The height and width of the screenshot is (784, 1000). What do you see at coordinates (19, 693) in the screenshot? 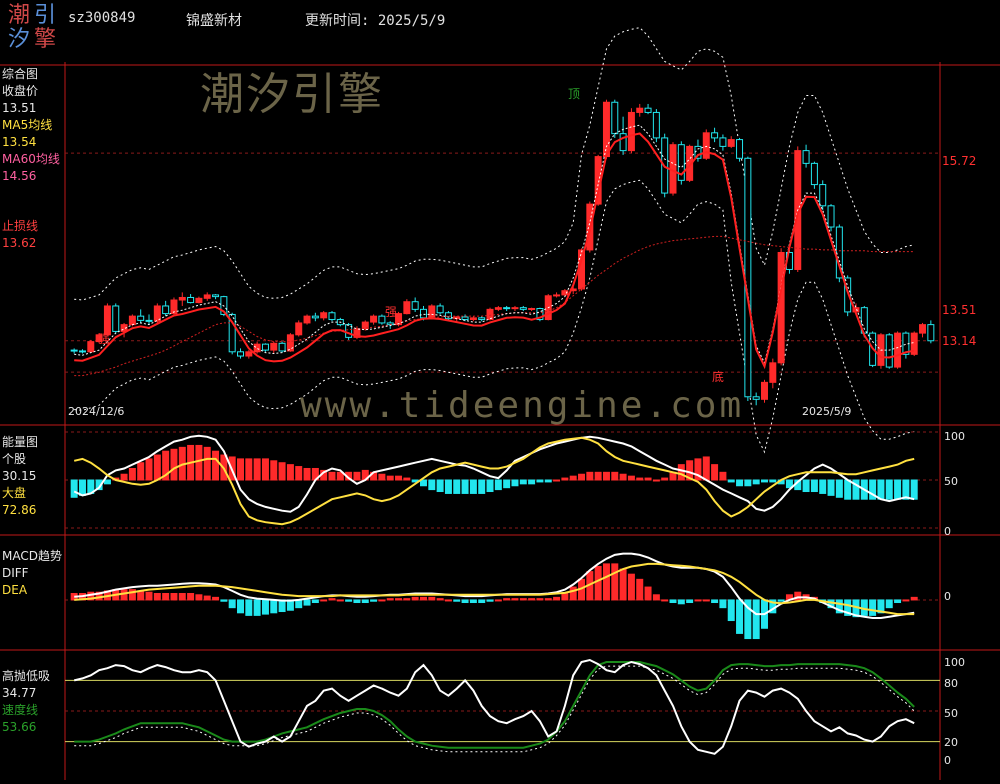
I see `p4-fast-value: 34.77` at bounding box center [19, 693].